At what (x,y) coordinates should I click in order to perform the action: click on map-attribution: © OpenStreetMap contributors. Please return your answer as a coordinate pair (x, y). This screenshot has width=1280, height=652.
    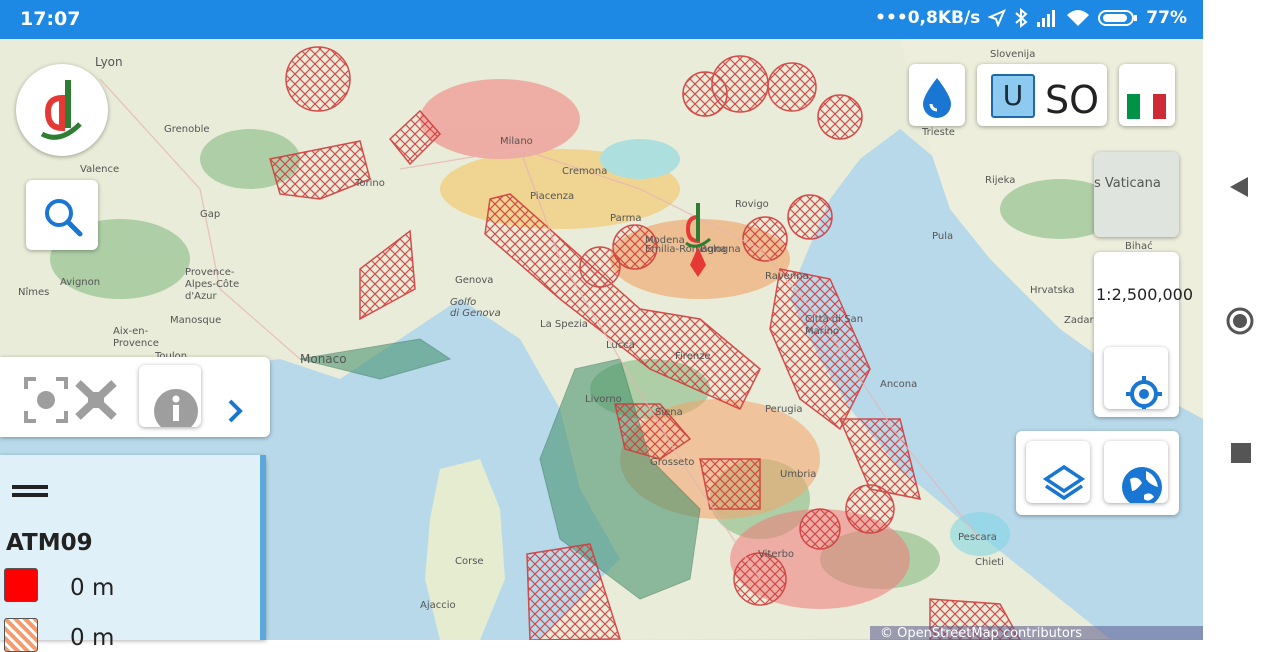
    Looking at the image, I should click on (1041, 633).